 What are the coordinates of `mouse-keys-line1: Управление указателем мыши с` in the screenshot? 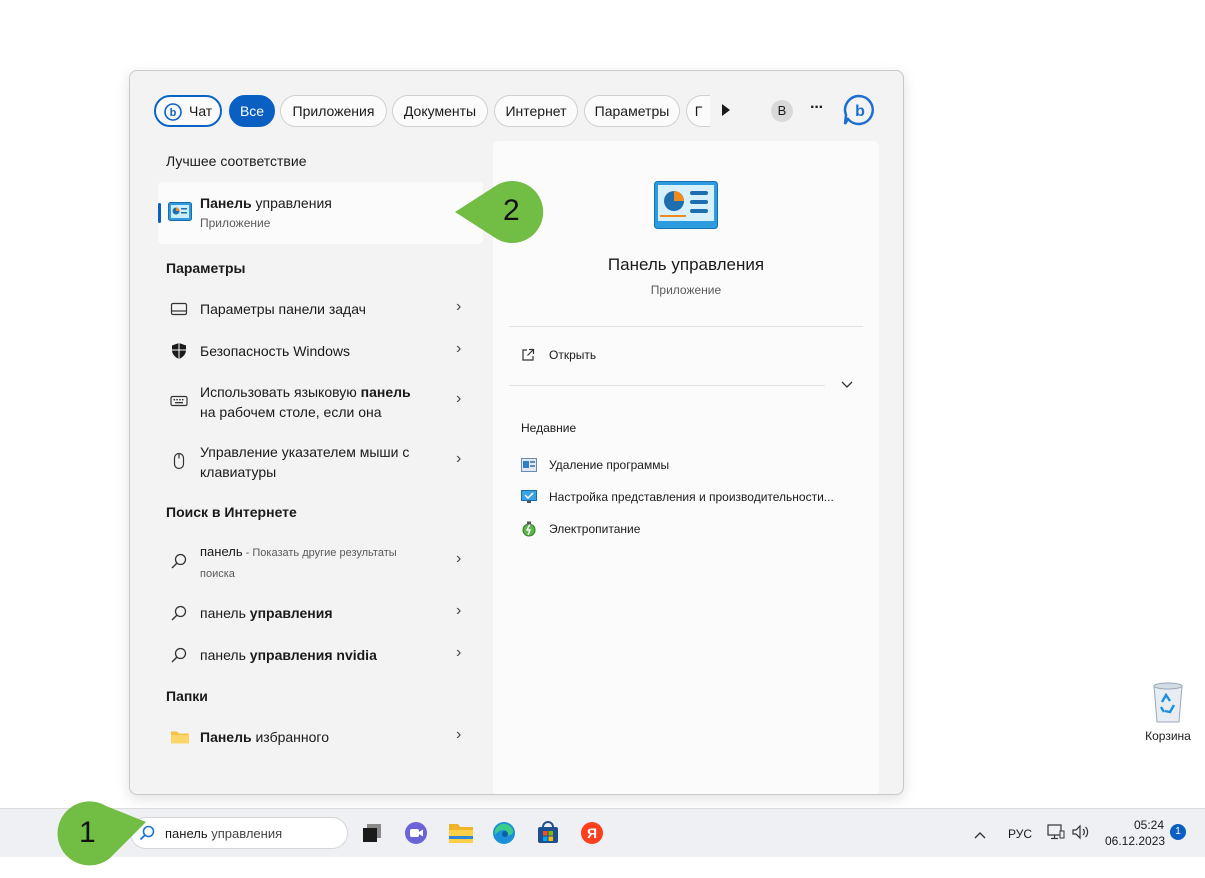 It's located at (305, 452).